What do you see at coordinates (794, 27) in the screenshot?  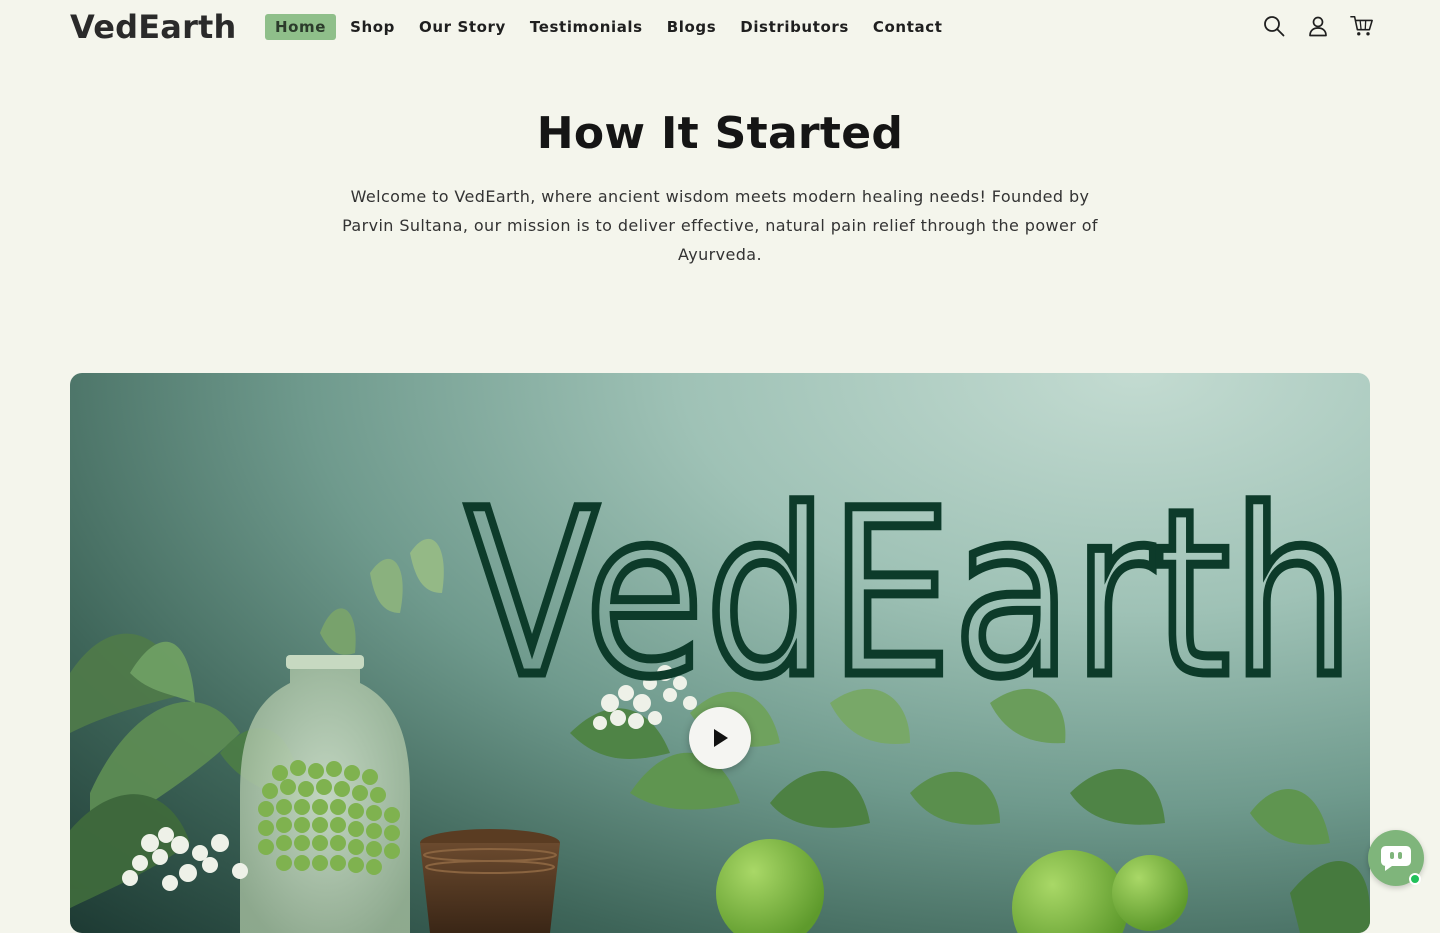 I see `nav-item-distributors: Distributors` at bounding box center [794, 27].